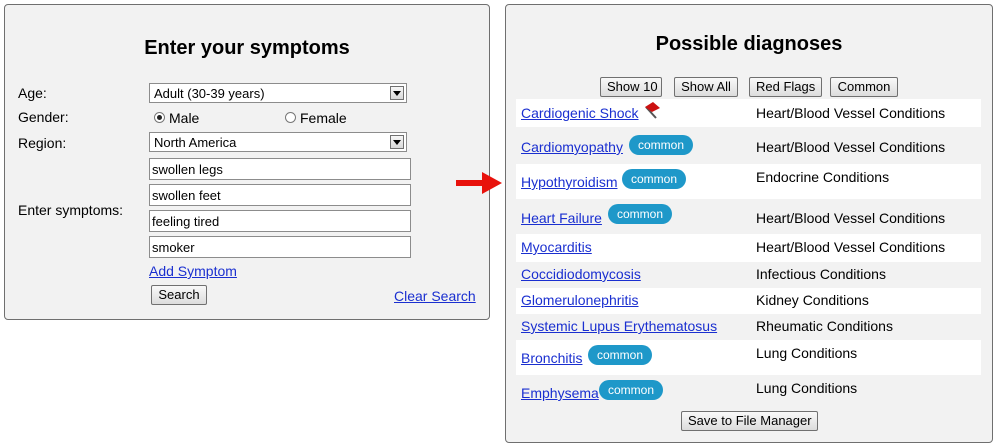 The width and height of the screenshot is (996, 447). Describe the element at coordinates (43, 117) in the screenshot. I see `gender-label: Gender:` at that location.